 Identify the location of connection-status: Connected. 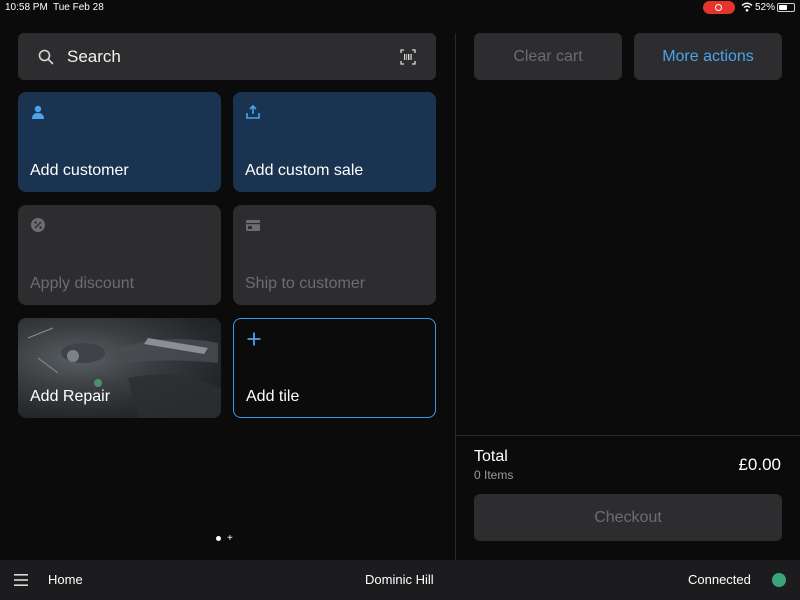
(719, 579).